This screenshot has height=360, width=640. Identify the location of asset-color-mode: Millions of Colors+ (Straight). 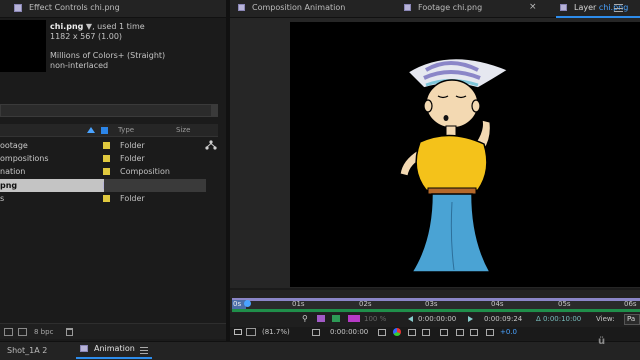
(108, 55).